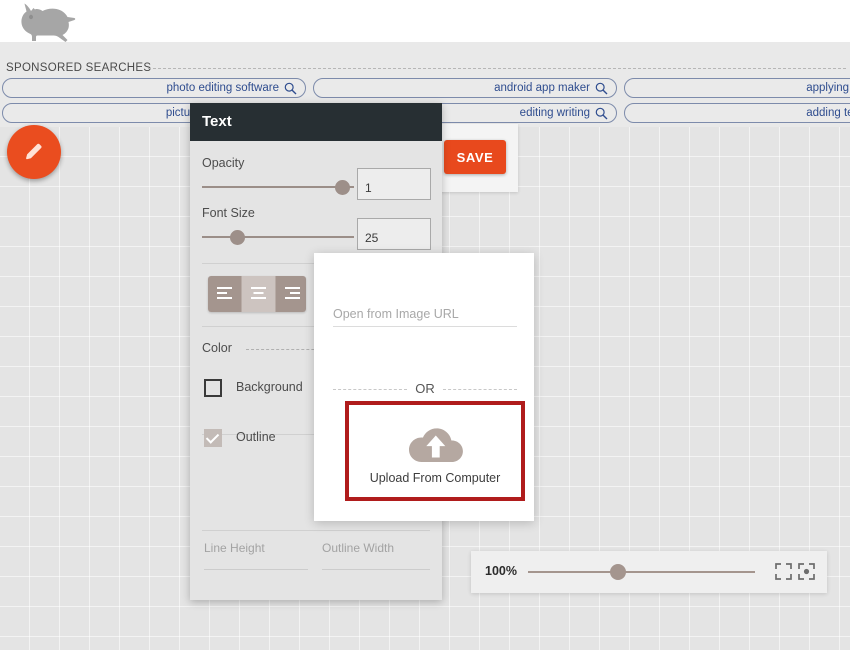 The image size is (850, 650). Describe the element at coordinates (737, 88) in the screenshot. I see `ad-link-applying-for-passport: applying for passport` at that location.